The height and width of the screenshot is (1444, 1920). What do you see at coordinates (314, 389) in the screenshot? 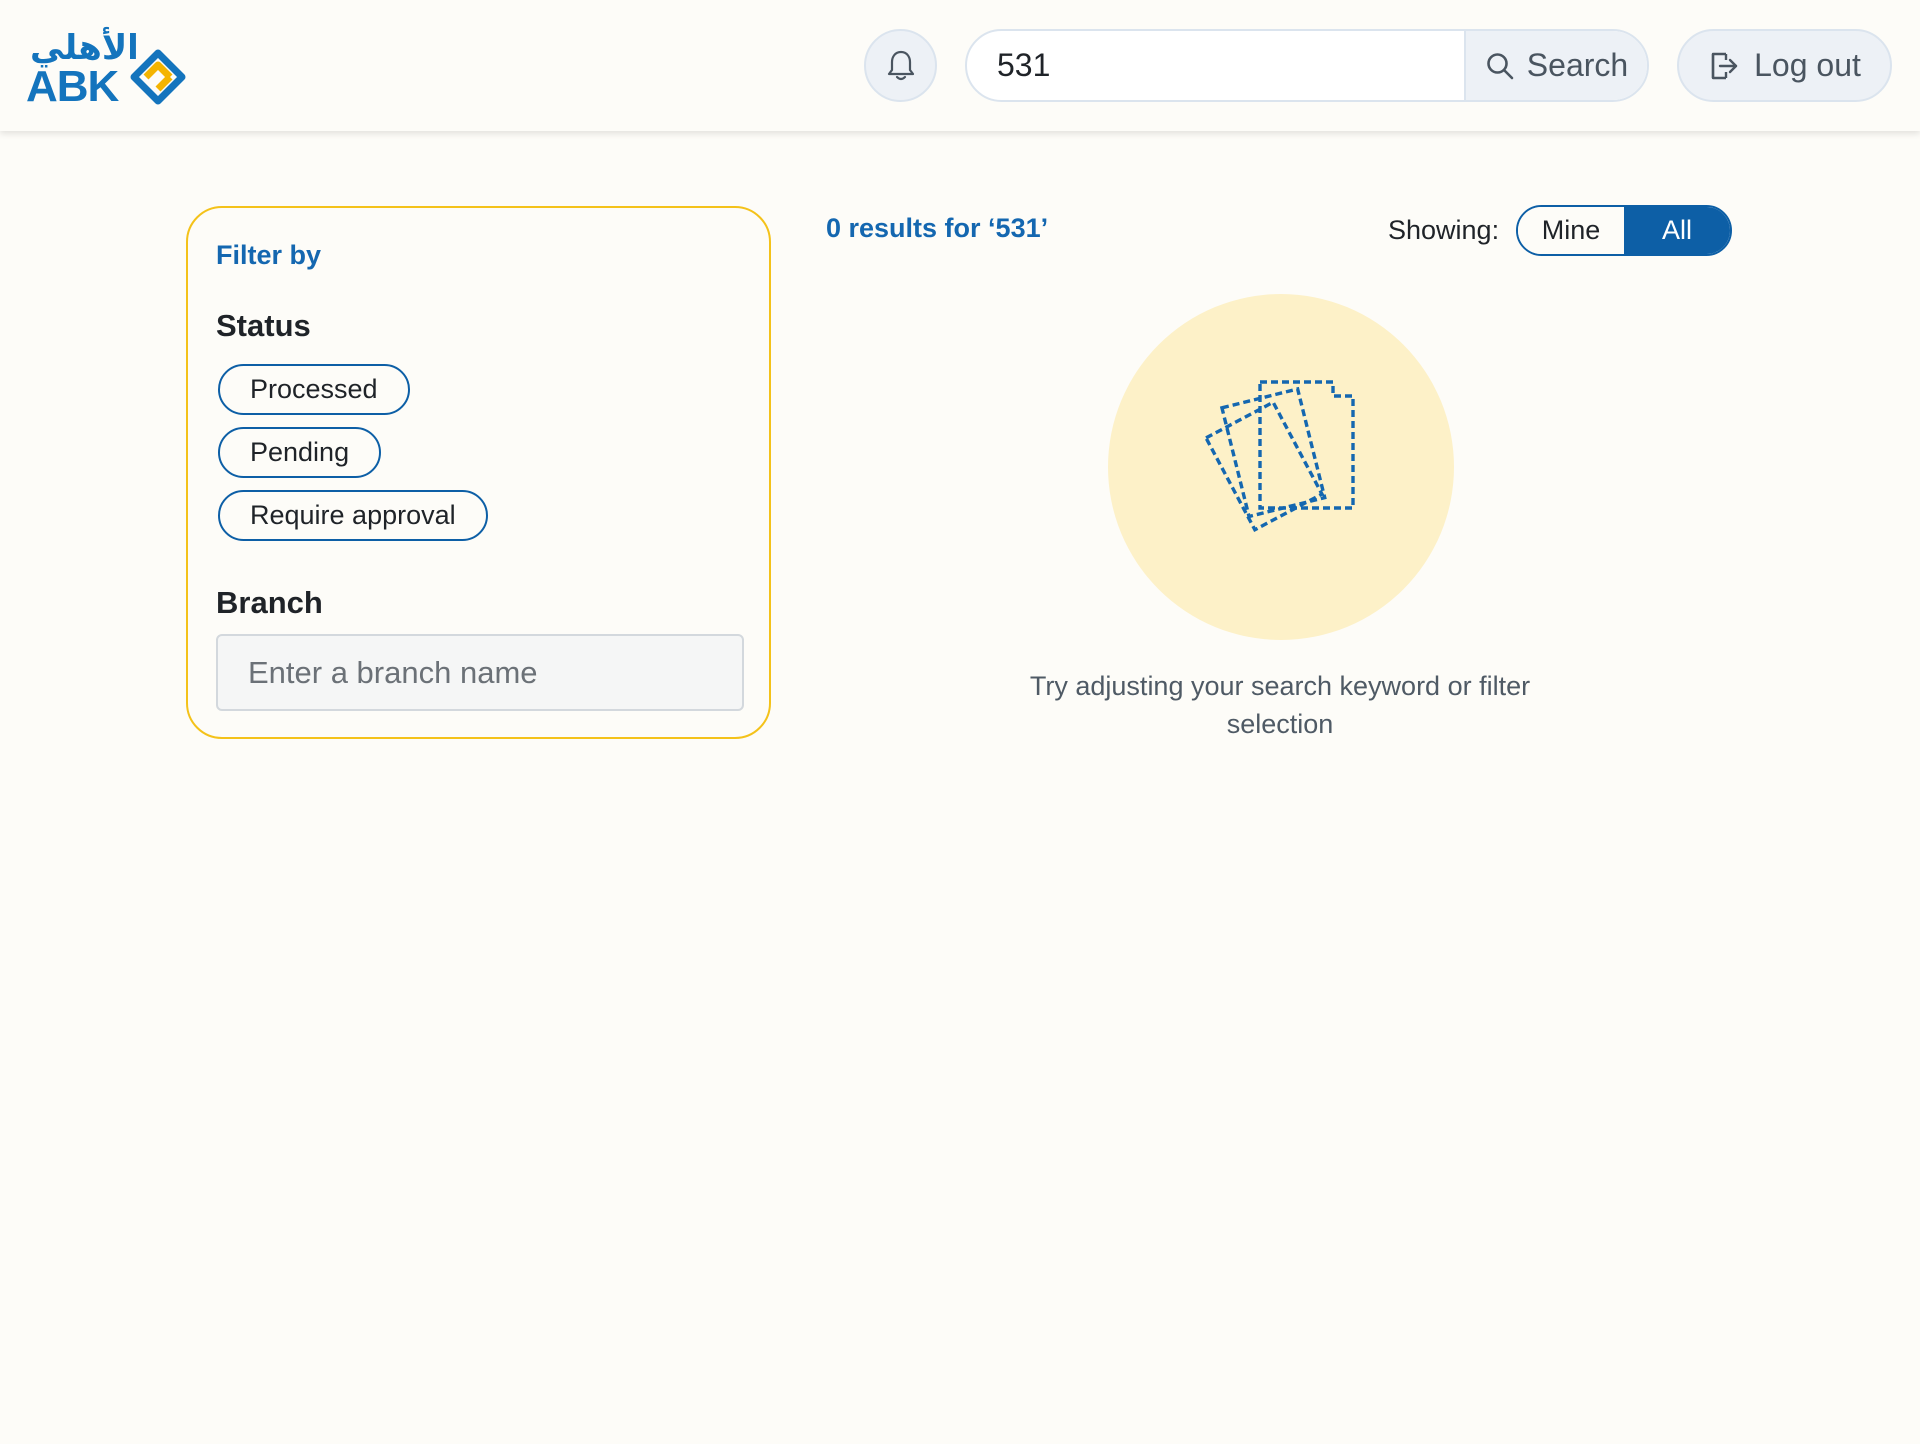
I see `status-chip-processed: Processed` at bounding box center [314, 389].